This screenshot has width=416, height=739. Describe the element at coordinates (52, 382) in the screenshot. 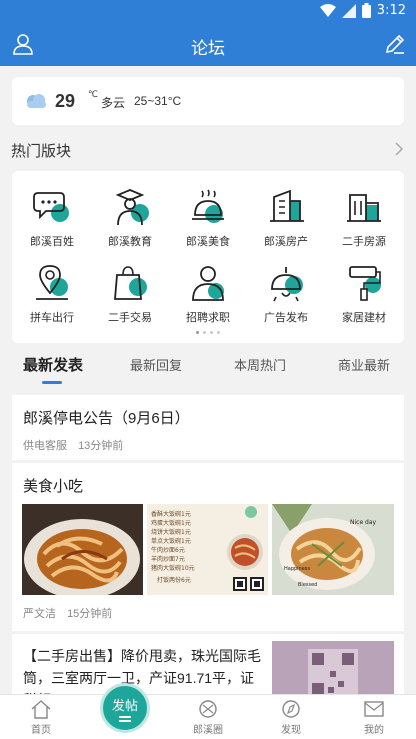

I see `active-tab-indicator` at that location.